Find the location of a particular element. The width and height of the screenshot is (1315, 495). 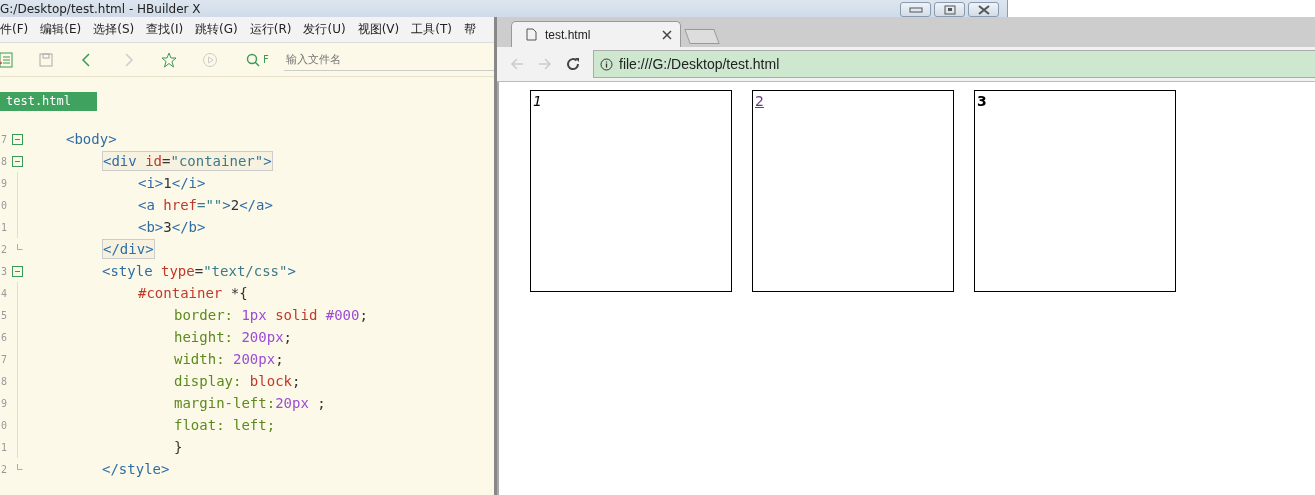

menu-item: 工具(T) is located at coordinates (431, 29).